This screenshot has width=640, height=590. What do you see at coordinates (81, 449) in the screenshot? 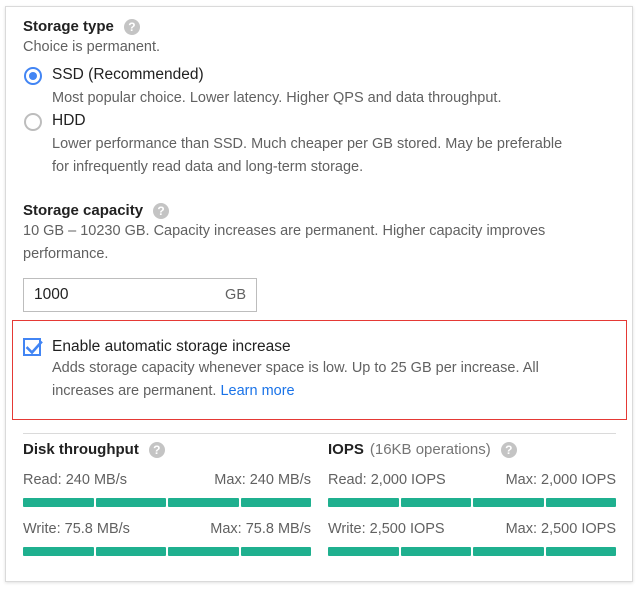
I see `disk-throughput-title: Disk throughput` at bounding box center [81, 449].